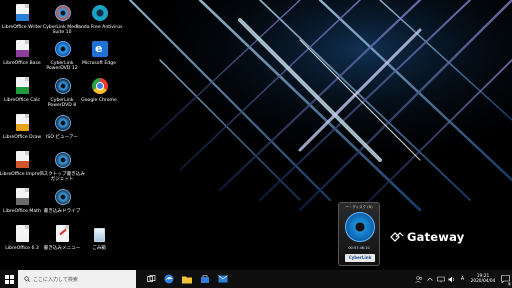 This screenshot has width=512, height=288. I want to click on clock: 19:21 2020/04/04, so click(483, 279).